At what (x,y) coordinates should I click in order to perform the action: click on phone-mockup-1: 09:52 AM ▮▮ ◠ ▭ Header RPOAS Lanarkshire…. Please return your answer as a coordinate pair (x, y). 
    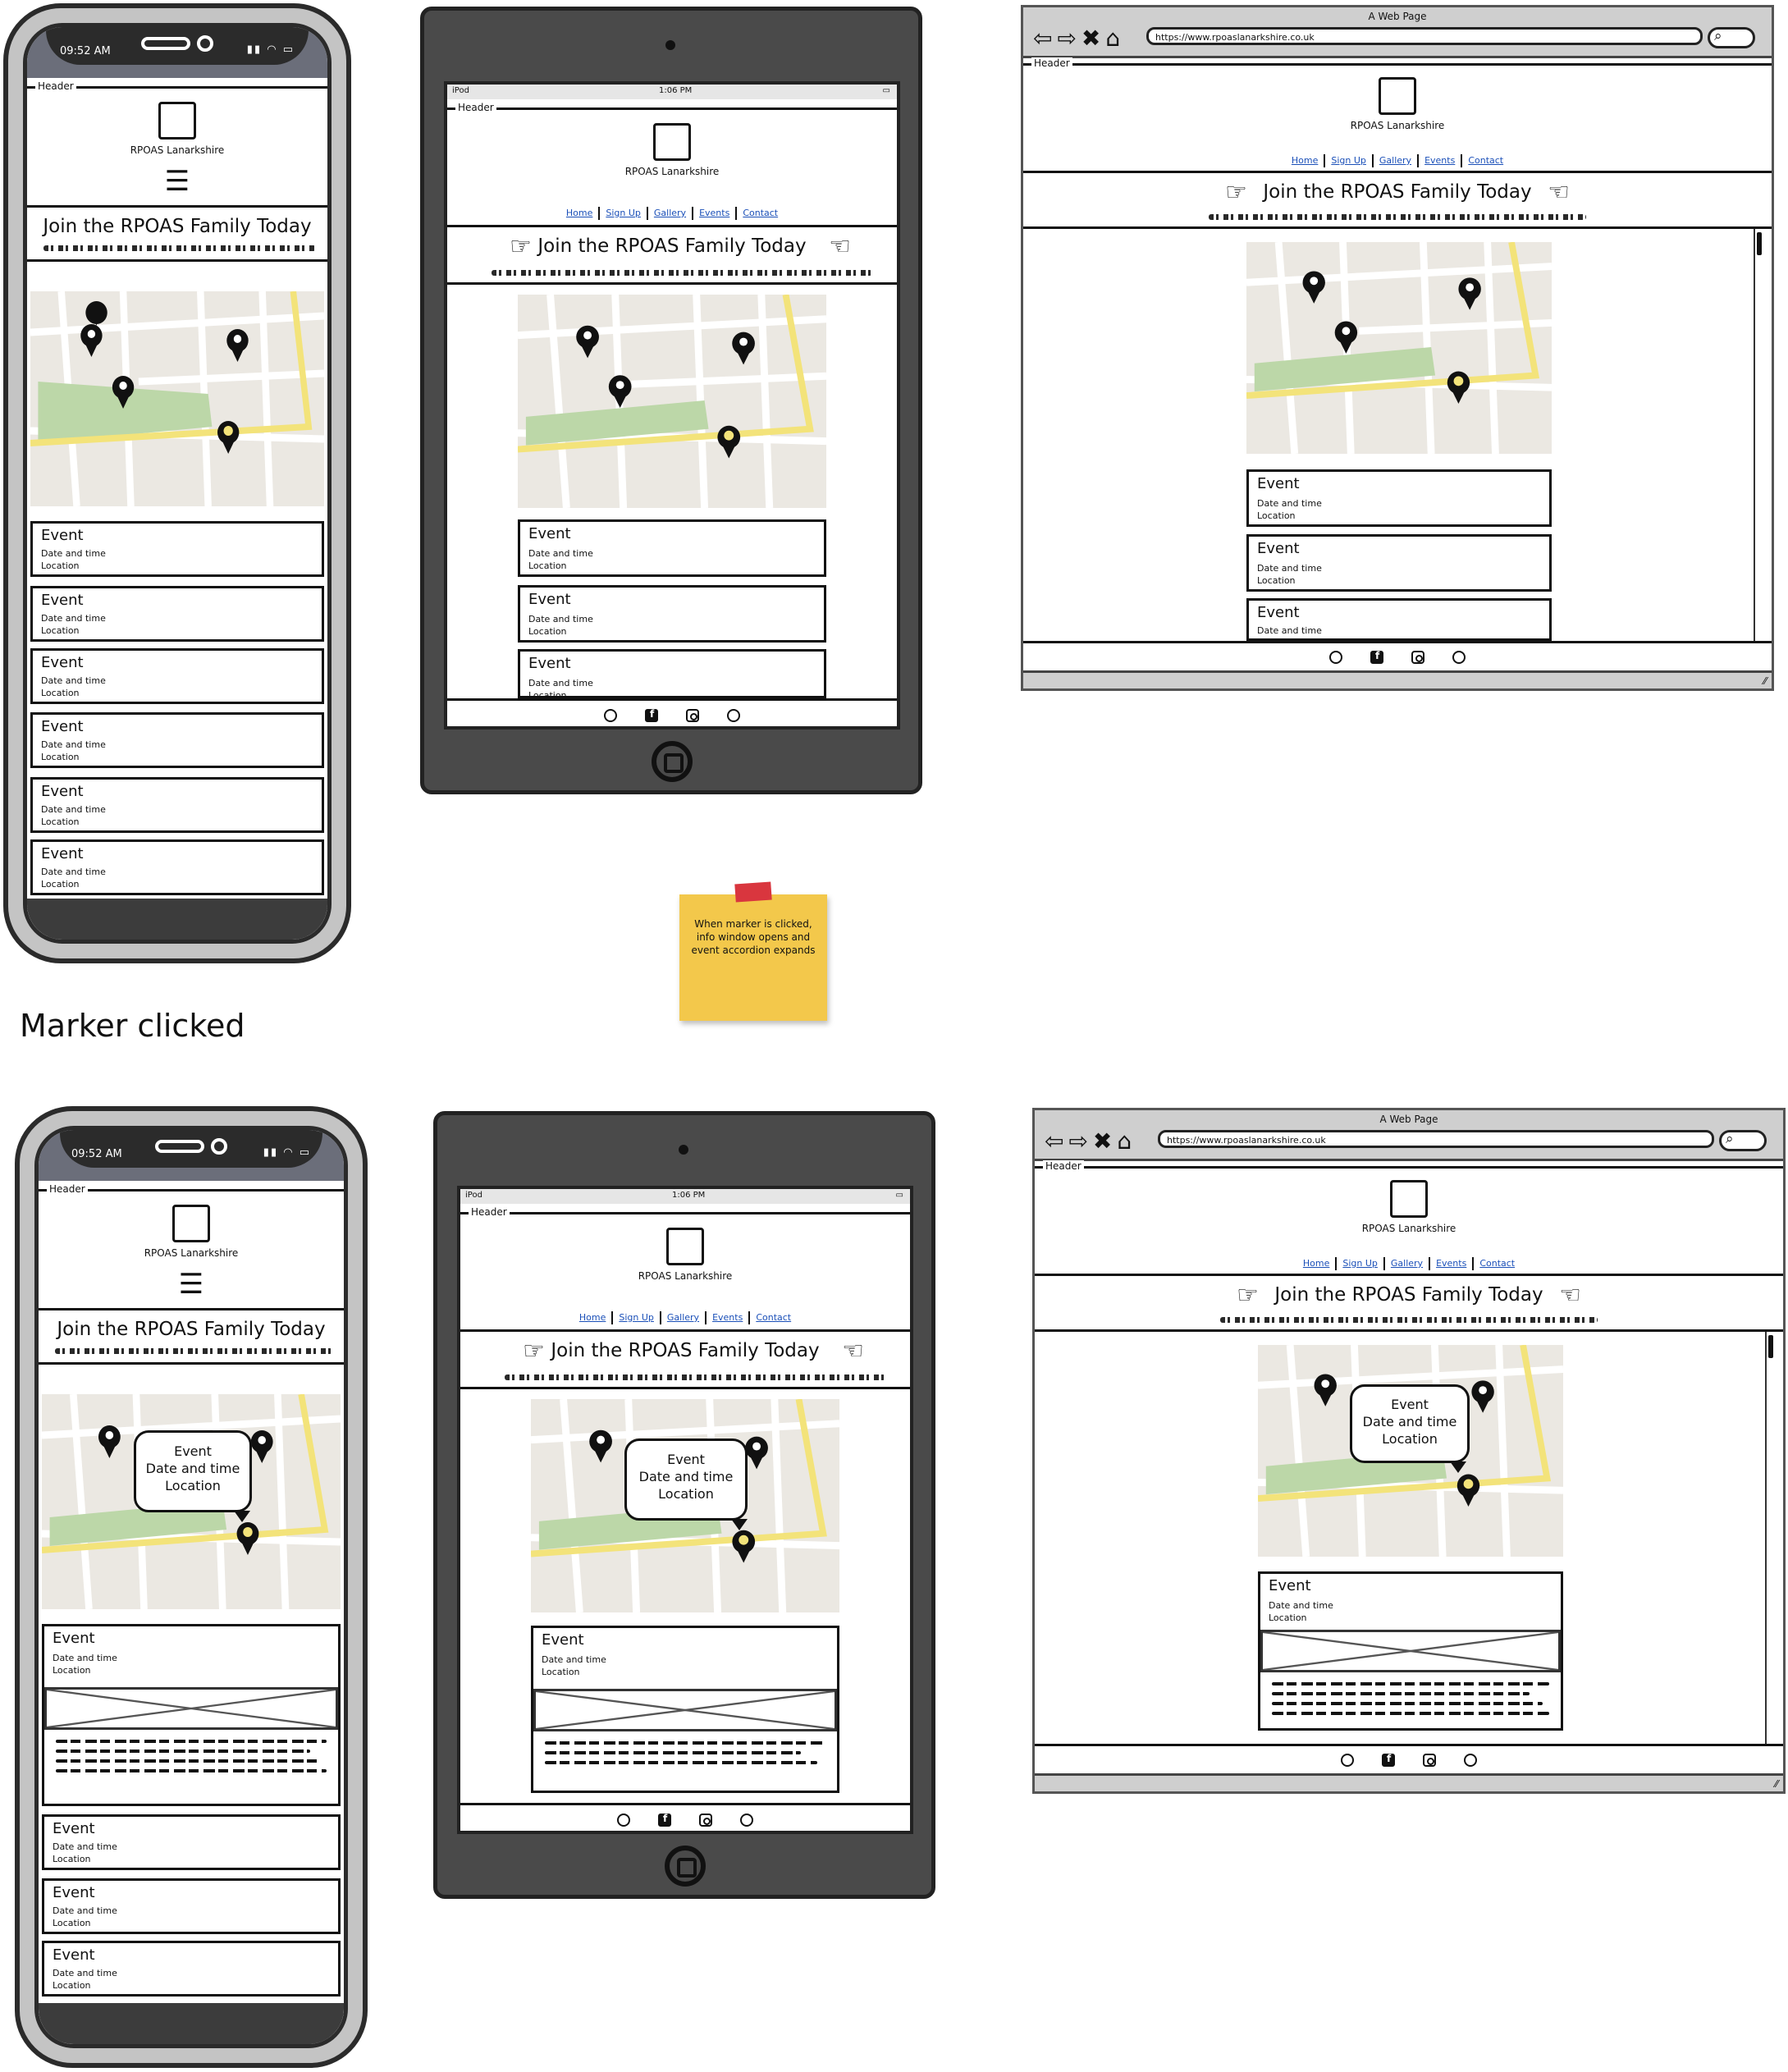
    Looking at the image, I should click on (177, 483).